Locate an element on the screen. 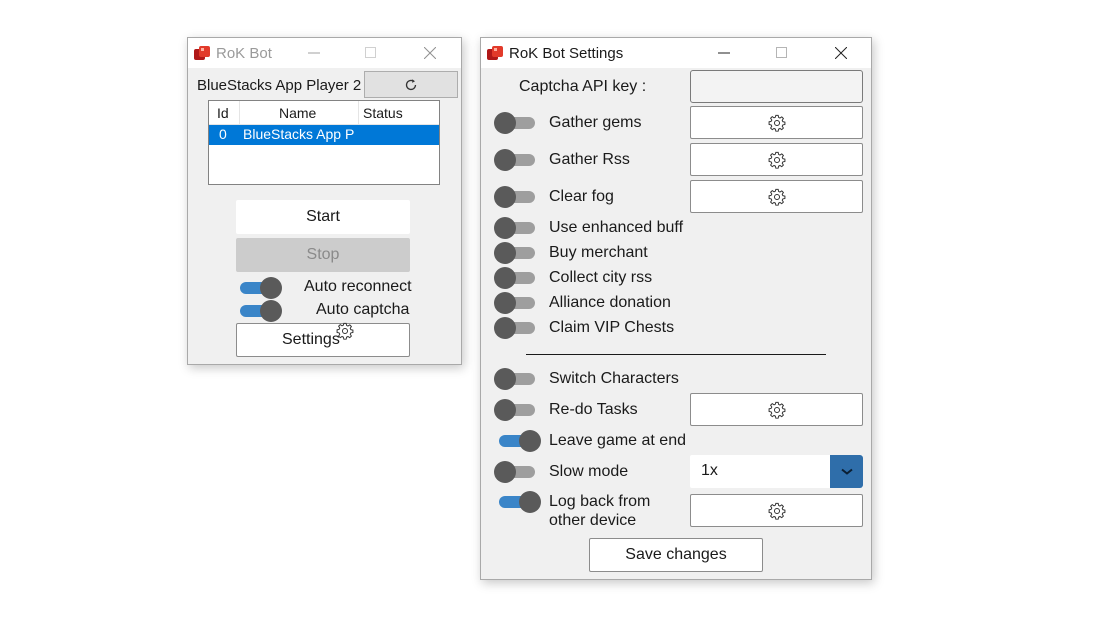 This screenshot has width=1117, height=618. gather-rss-label: Gather Rss is located at coordinates (589, 159).